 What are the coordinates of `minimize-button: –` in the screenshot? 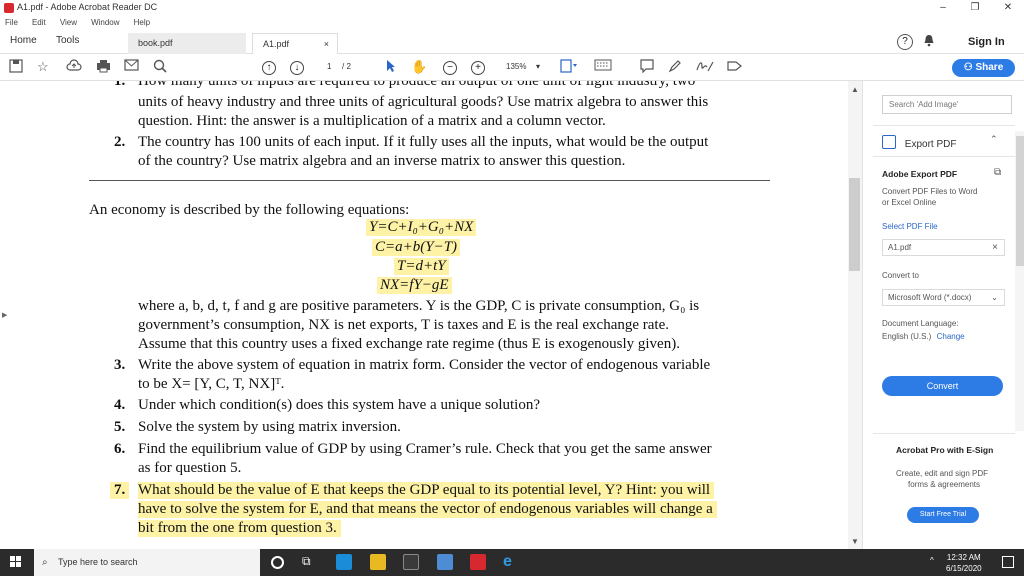 It's located at (943, 8).